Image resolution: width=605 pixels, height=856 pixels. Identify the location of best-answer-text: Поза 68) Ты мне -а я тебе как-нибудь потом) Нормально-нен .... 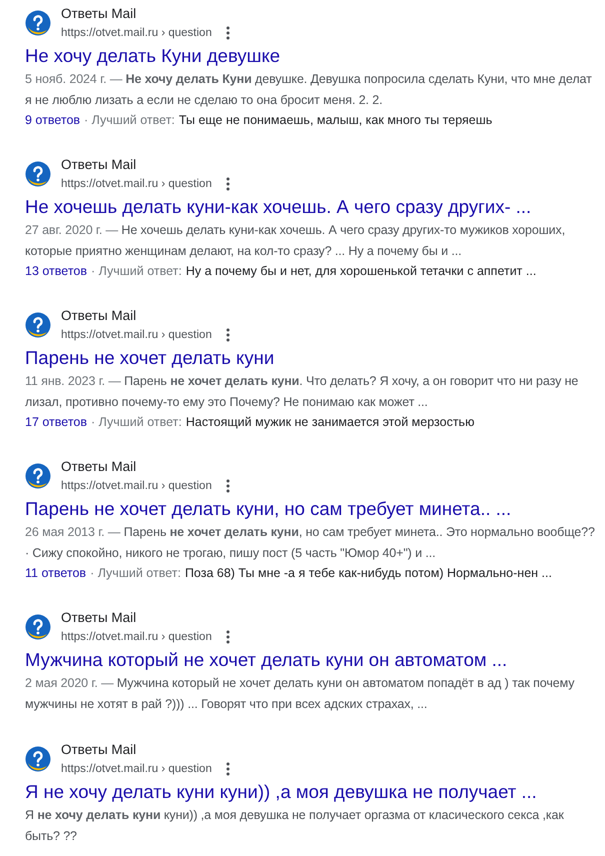
(368, 573).